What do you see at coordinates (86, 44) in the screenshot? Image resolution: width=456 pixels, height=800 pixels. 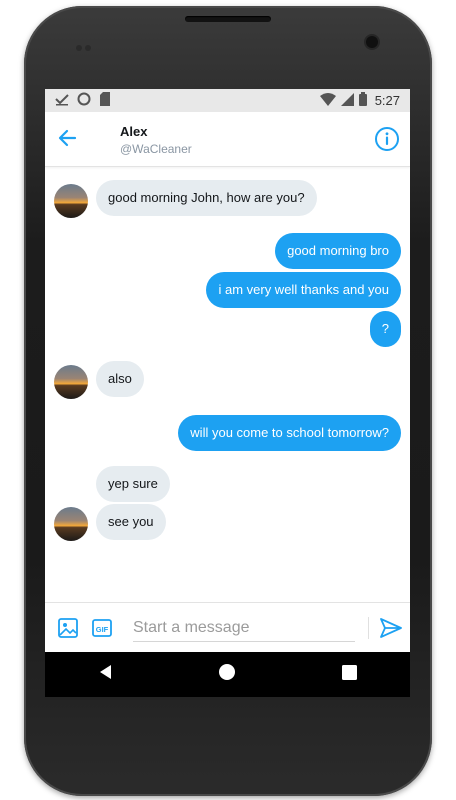 I see `sensor-dots` at bounding box center [86, 44].